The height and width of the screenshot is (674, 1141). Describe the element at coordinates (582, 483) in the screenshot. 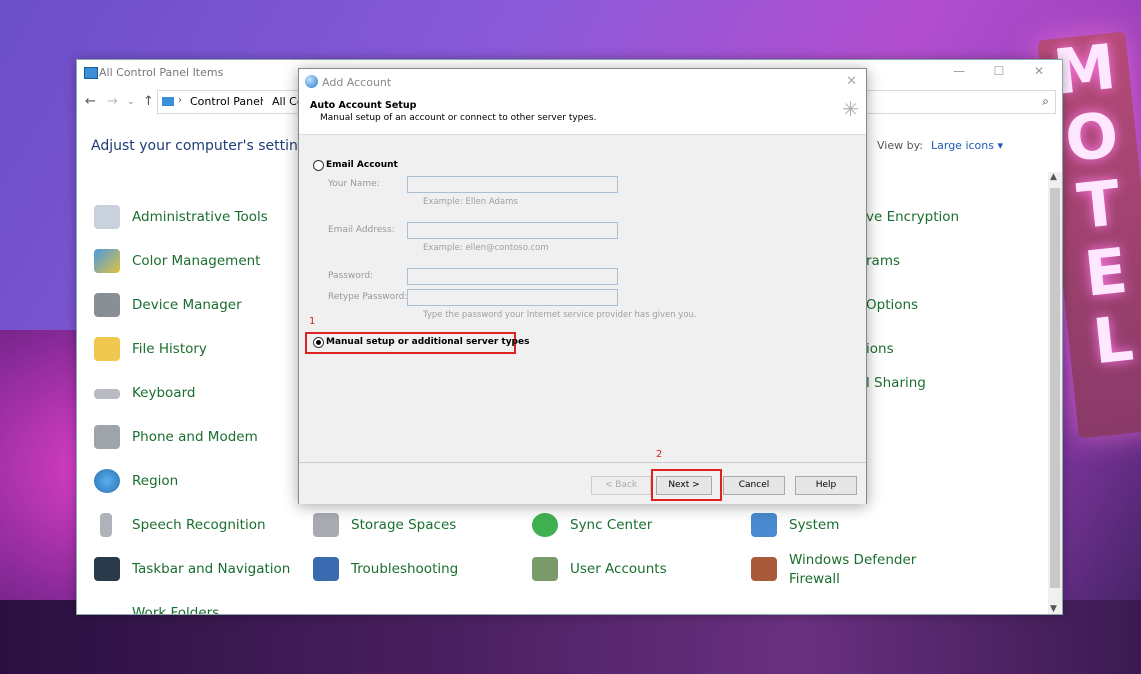

I see `dialog-footer: < Back Next > Cancel Help` at that location.